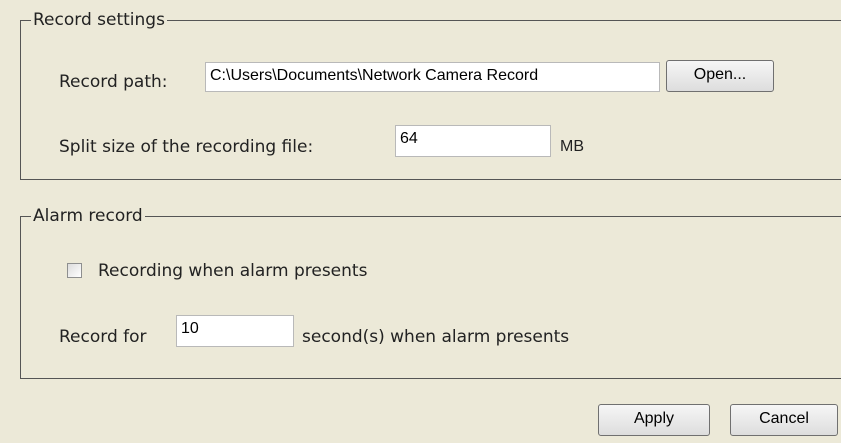 This screenshot has width=841, height=443. I want to click on apply-button: Apply, so click(654, 420).